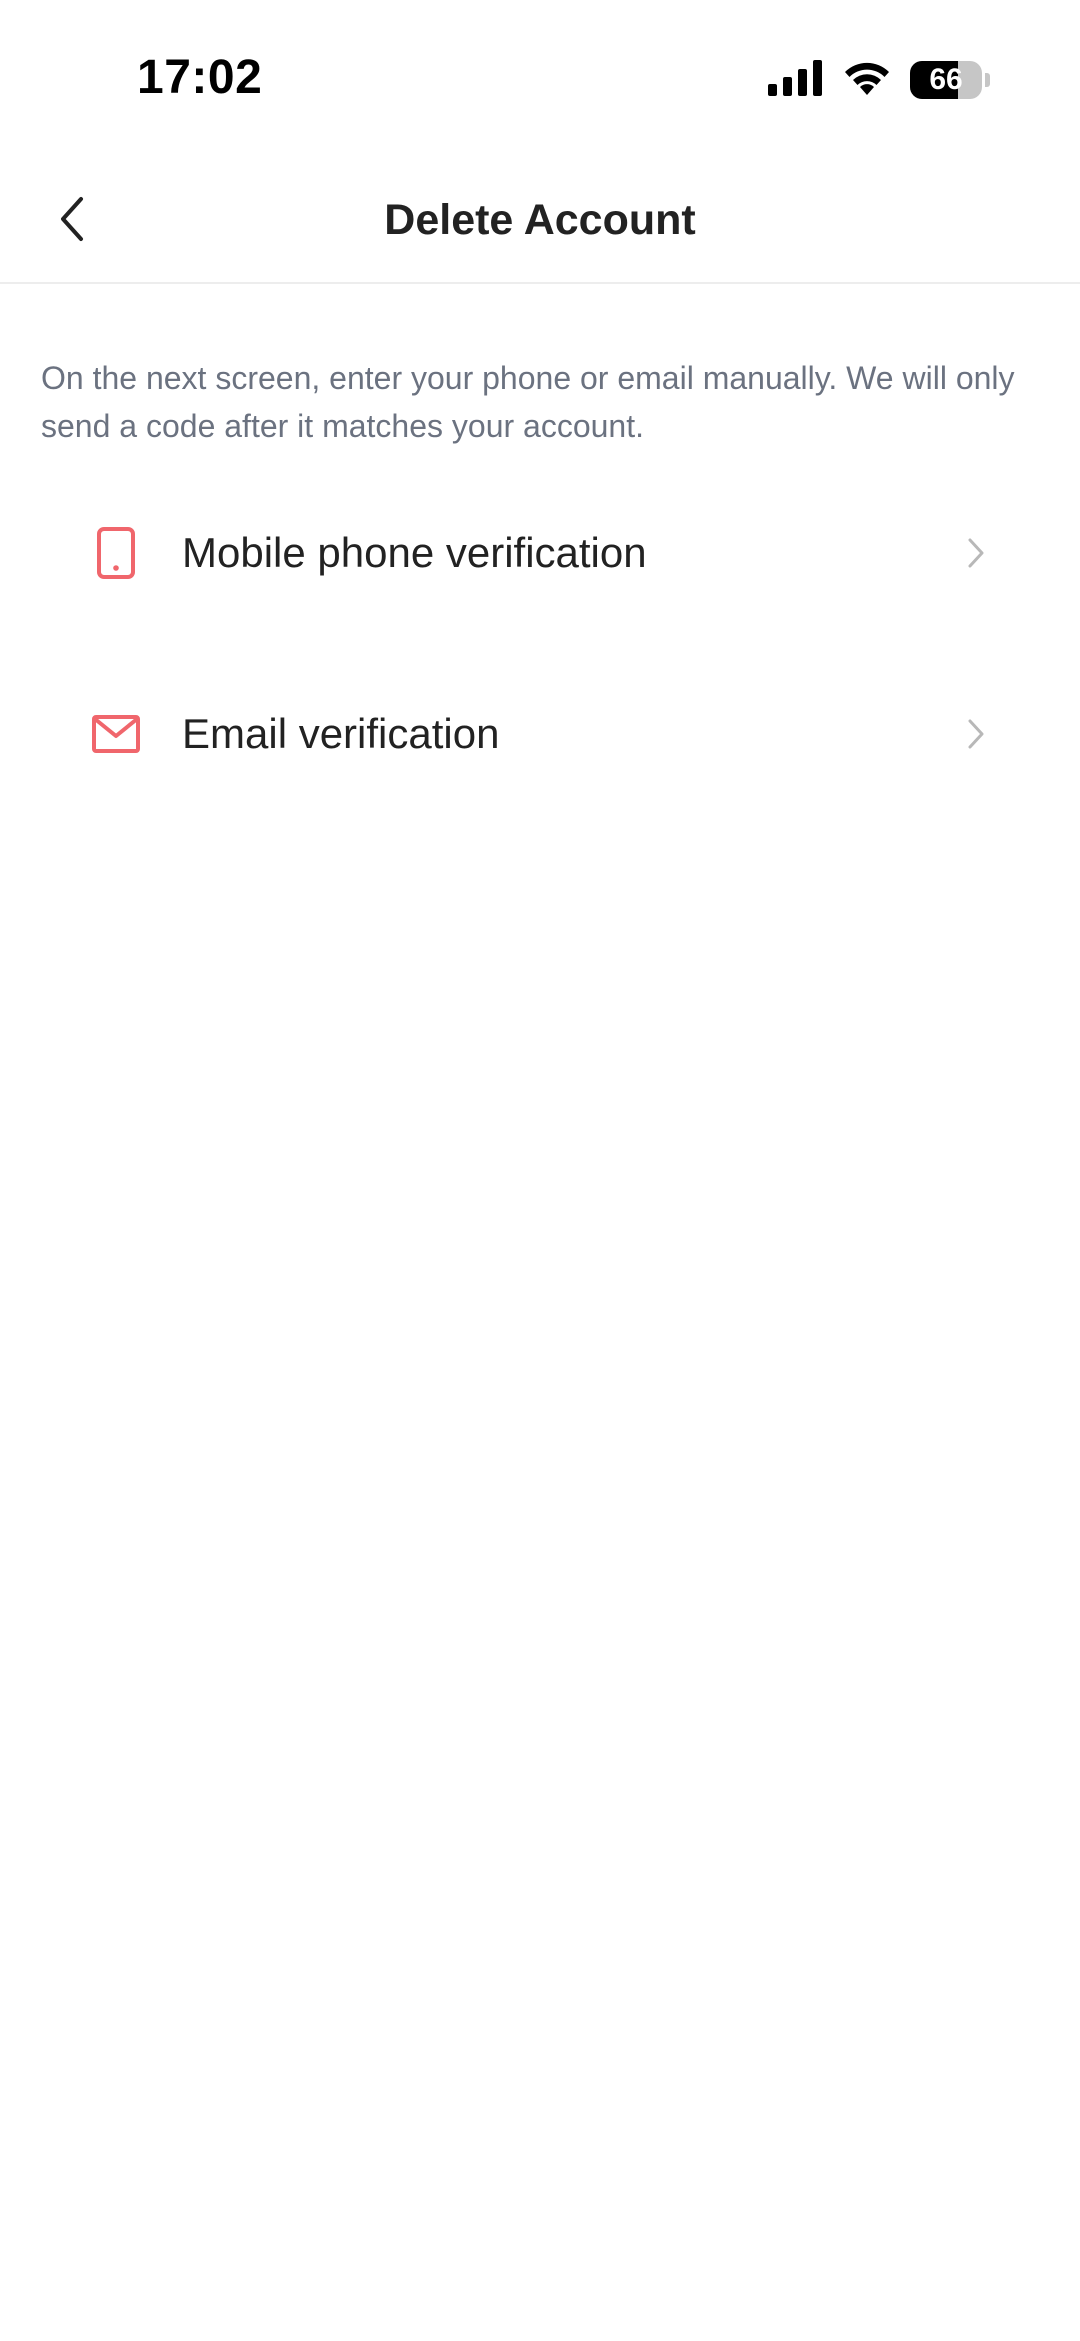 The width and height of the screenshot is (1080, 2341). I want to click on status-bar: 17:02 66, so click(540, 80).